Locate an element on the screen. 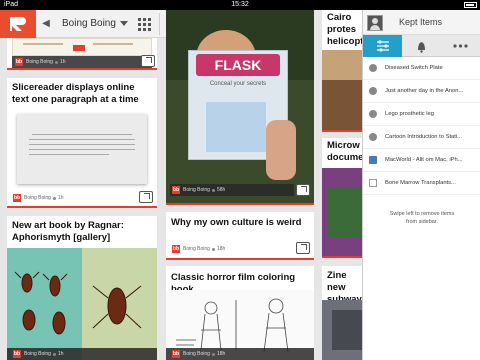 The image size is (480, 360). tab-more is located at coordinates (460, 46).